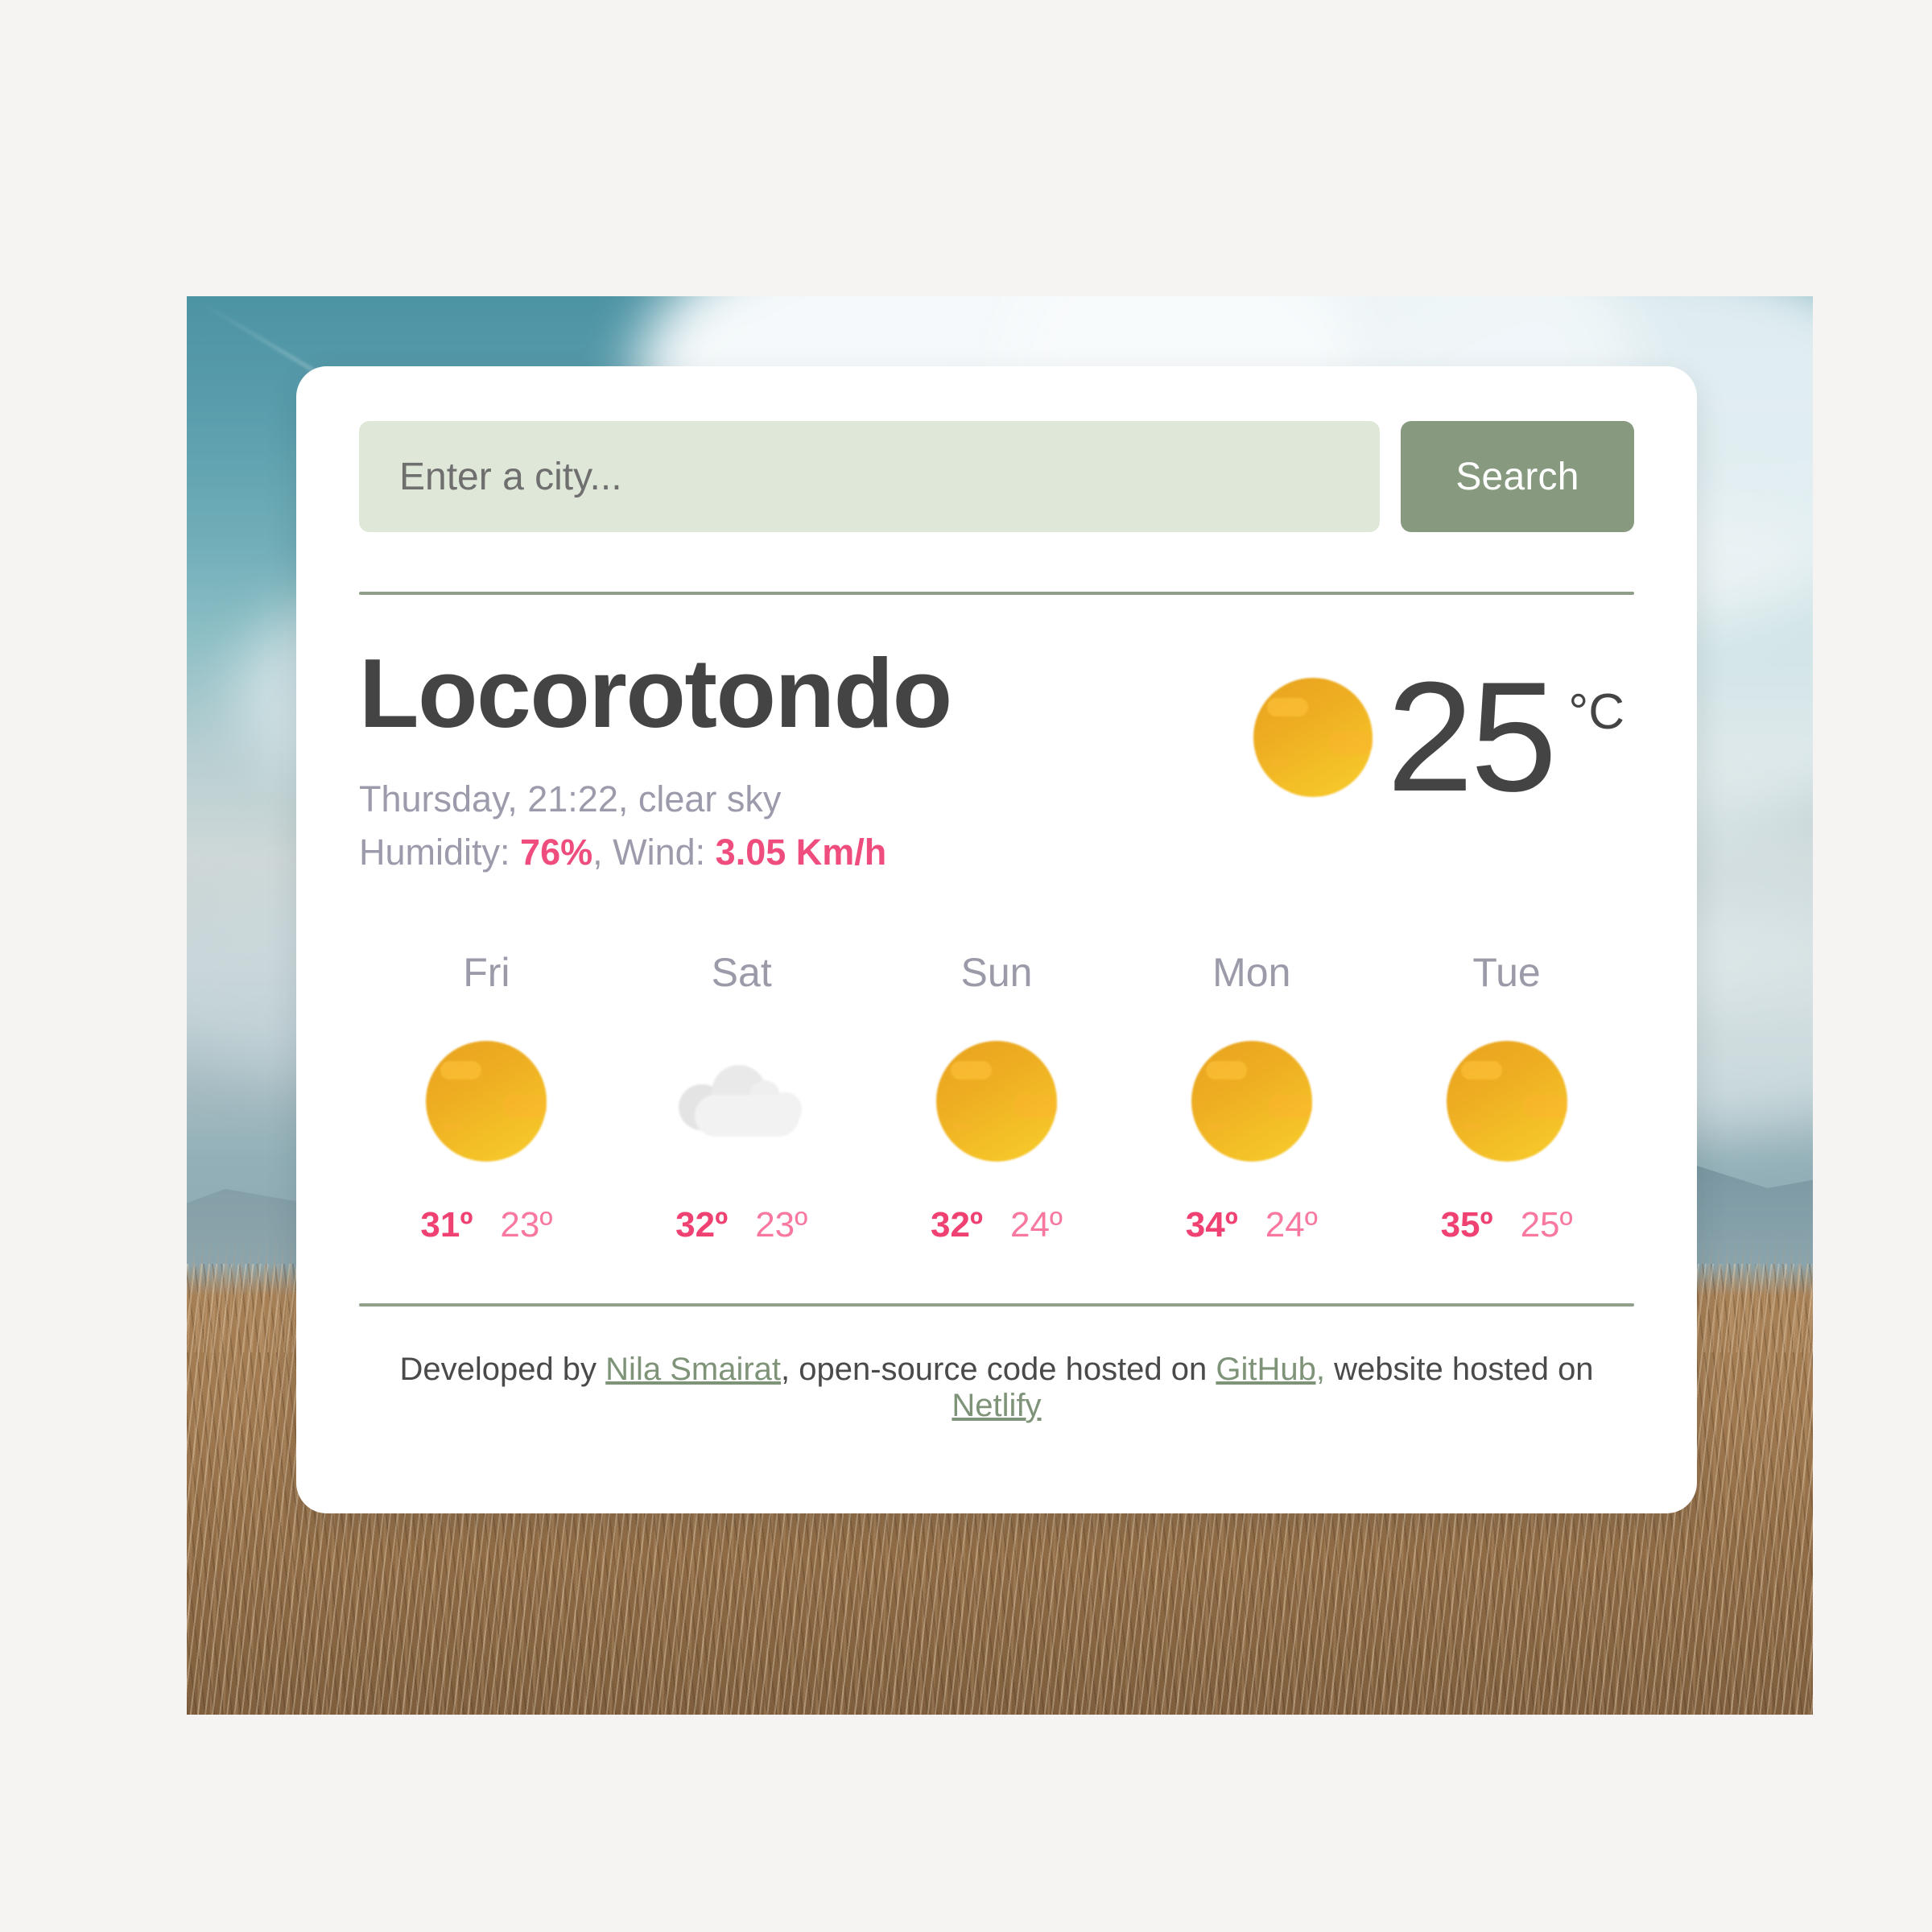 This screenshot has height=1932, width=1932. Describe the element at coordinates (996, 1304) in the screenshot. I see `divider-bottom` at that location.